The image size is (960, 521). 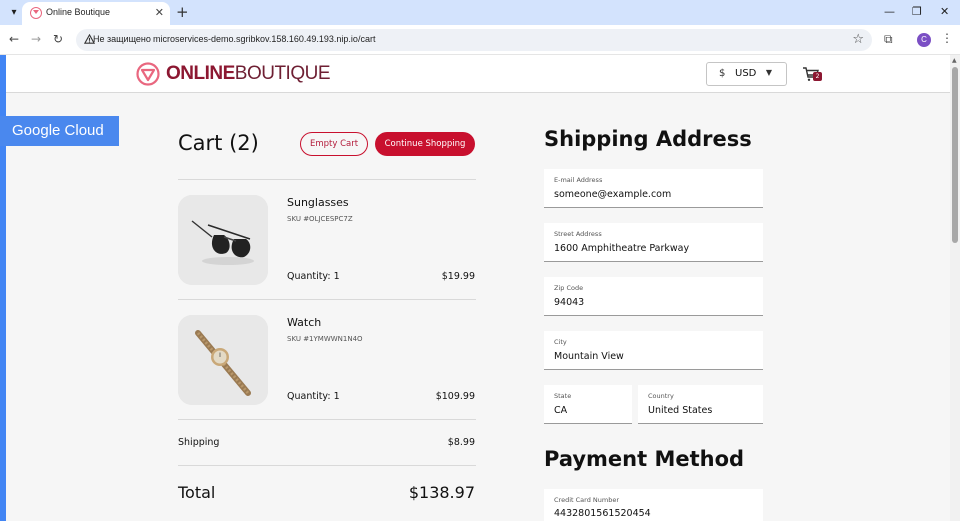 I want to click on empty-cart-button: Empty Cart, so click(x=334, y=144).